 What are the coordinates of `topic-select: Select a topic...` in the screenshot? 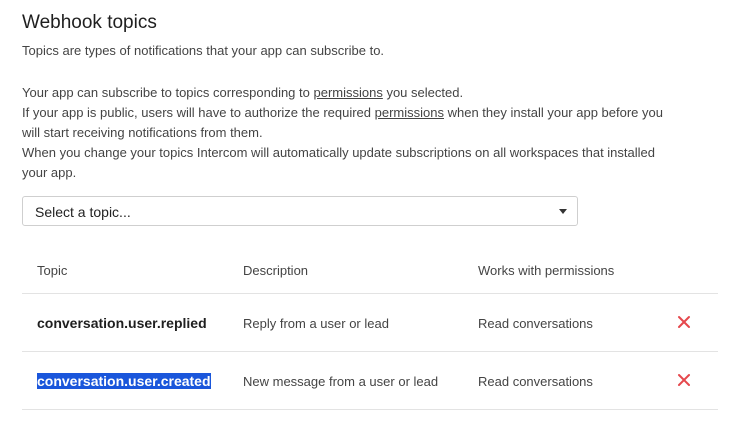 It's located at (300, 211).